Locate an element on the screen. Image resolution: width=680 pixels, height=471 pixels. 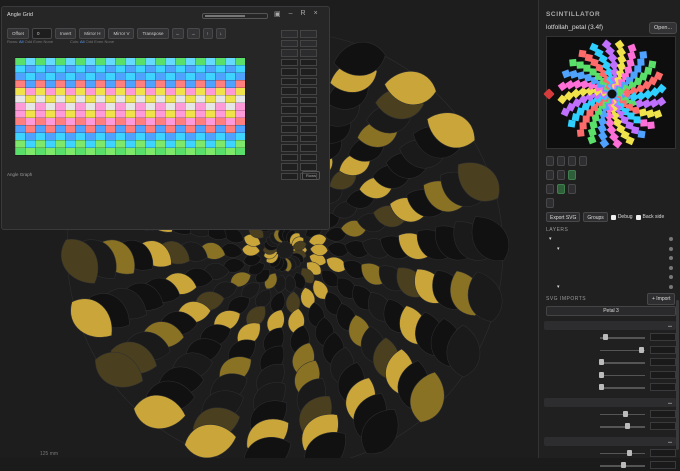
import-button: + Import is located at coordinates (661, 299).